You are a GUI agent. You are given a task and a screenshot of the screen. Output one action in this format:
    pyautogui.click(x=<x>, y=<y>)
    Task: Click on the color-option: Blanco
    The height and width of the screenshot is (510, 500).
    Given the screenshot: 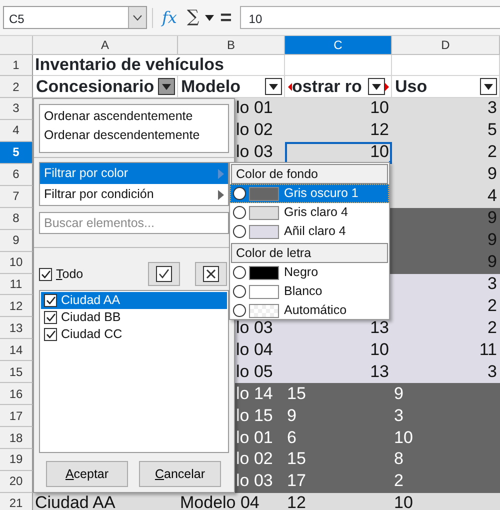 What is the action you would take?
    pyautogui.click(x=309, y=291)
    